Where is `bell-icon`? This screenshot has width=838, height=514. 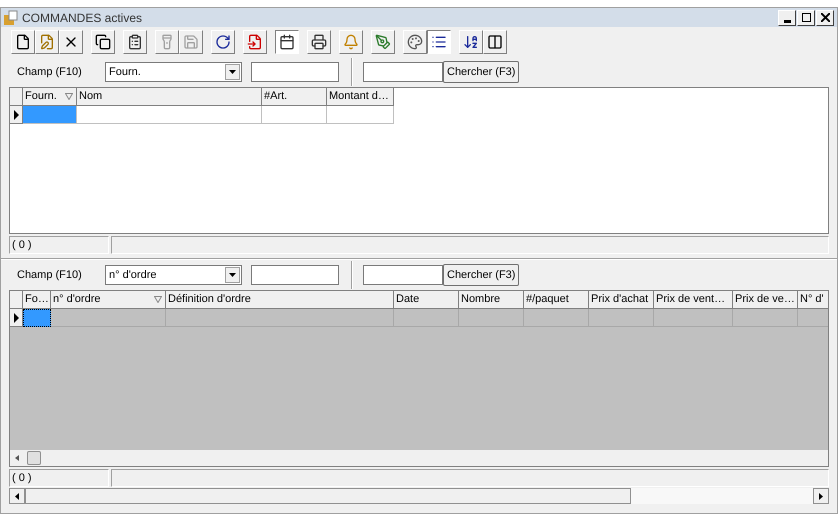
bell-icon is located at coordinates (351, 42).